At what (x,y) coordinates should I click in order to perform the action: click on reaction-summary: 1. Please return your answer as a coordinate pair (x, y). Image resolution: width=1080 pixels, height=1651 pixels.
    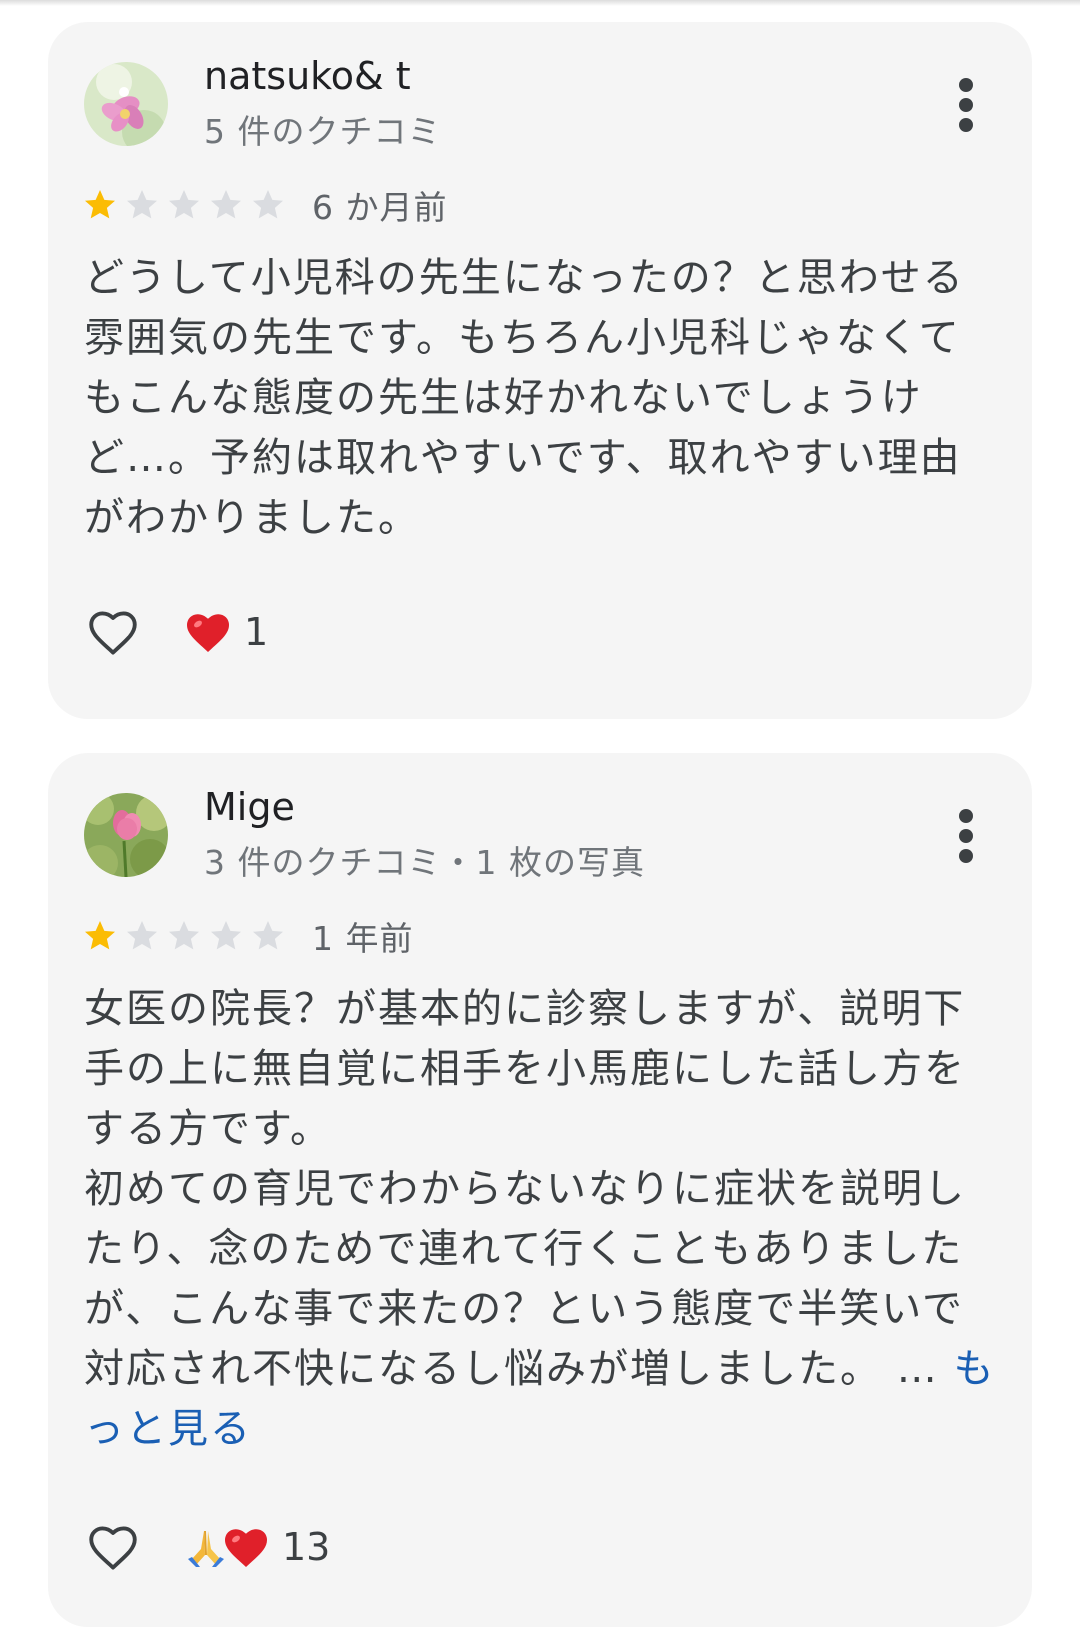
    Looking at the image, I should click on (226, 632).